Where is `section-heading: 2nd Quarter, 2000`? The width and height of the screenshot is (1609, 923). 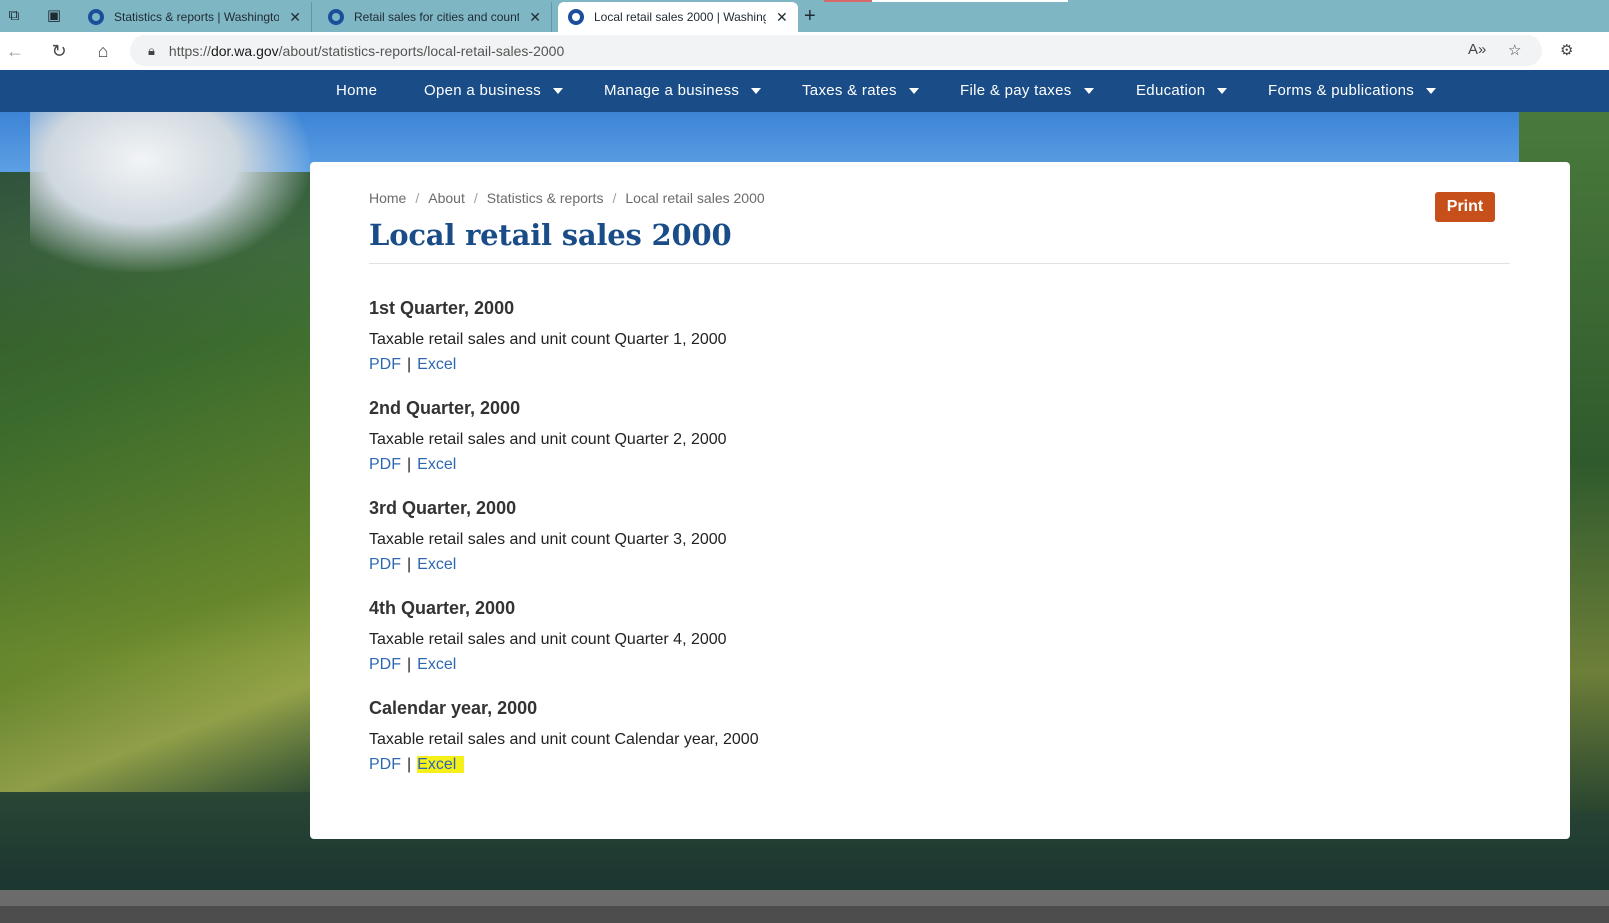
section-heading: 2nd Quarter, 2000 is located at coordinates (445, 408).